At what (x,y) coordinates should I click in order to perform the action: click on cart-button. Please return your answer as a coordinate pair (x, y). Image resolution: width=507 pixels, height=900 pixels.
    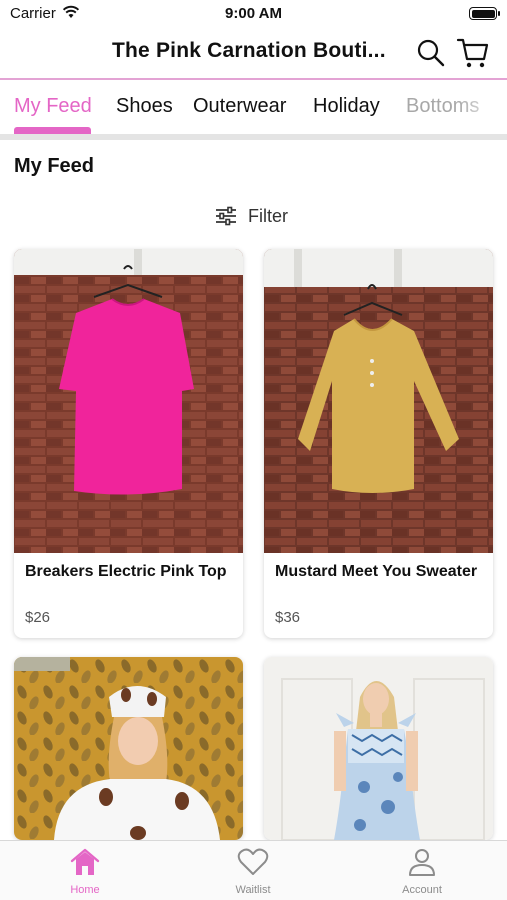
    Looking at the image, I should click on (473, 53).